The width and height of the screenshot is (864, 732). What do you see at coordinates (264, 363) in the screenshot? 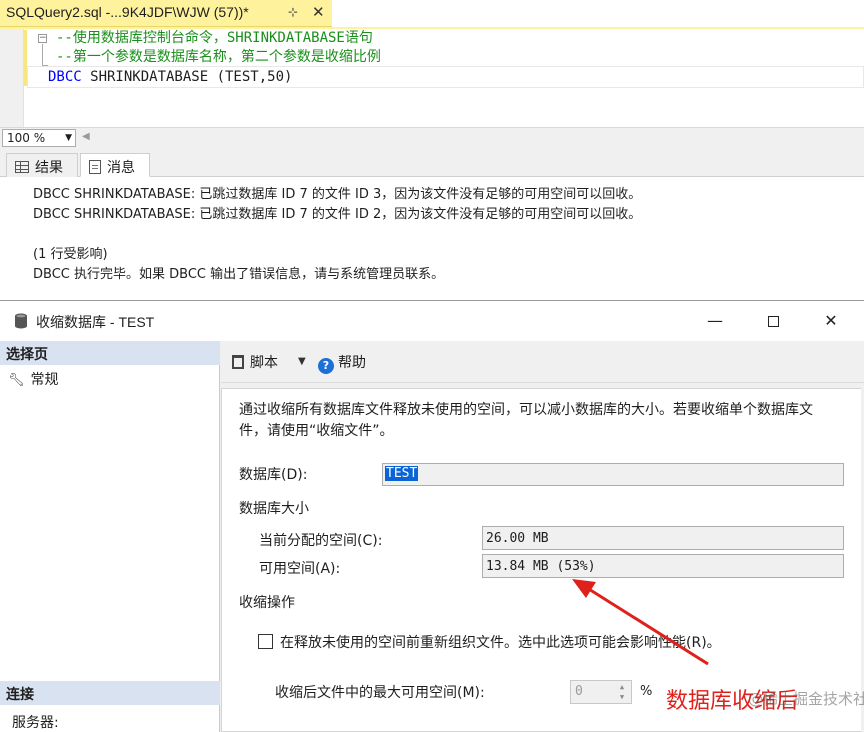
I see `script-button-label: 脚本` at bounding box center [264, 363].